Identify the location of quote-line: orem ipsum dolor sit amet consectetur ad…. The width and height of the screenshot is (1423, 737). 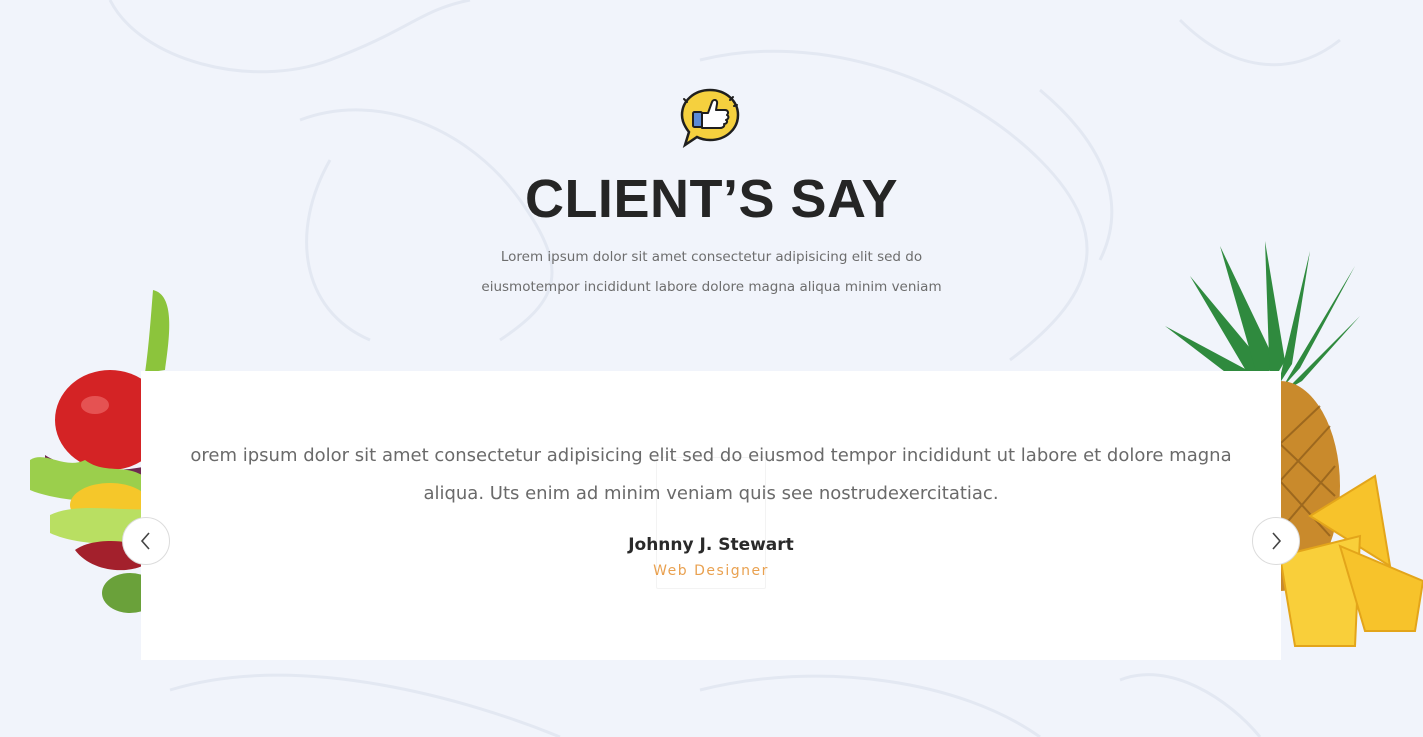
(711, 455).